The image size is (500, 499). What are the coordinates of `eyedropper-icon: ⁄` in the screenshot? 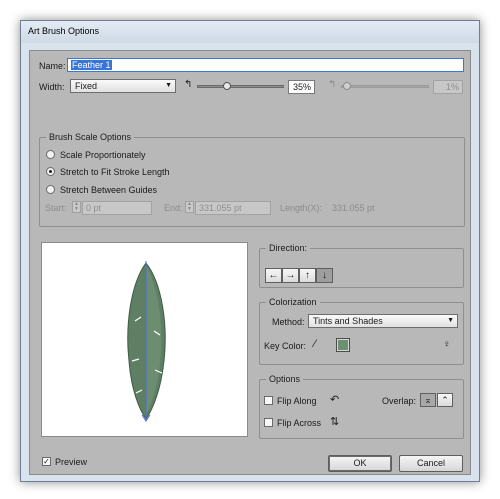 It's located at (315, 344).